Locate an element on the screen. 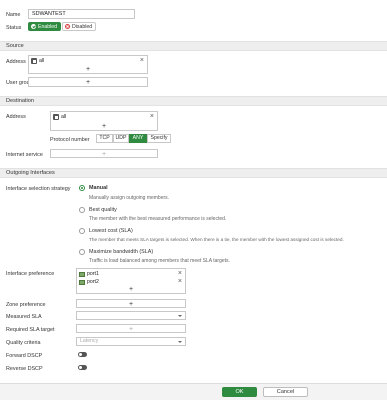 This screenshot has width=387, height=400. strategy-manual-desc: Manually assign outgoing members. is located at coordinates (129, 198).